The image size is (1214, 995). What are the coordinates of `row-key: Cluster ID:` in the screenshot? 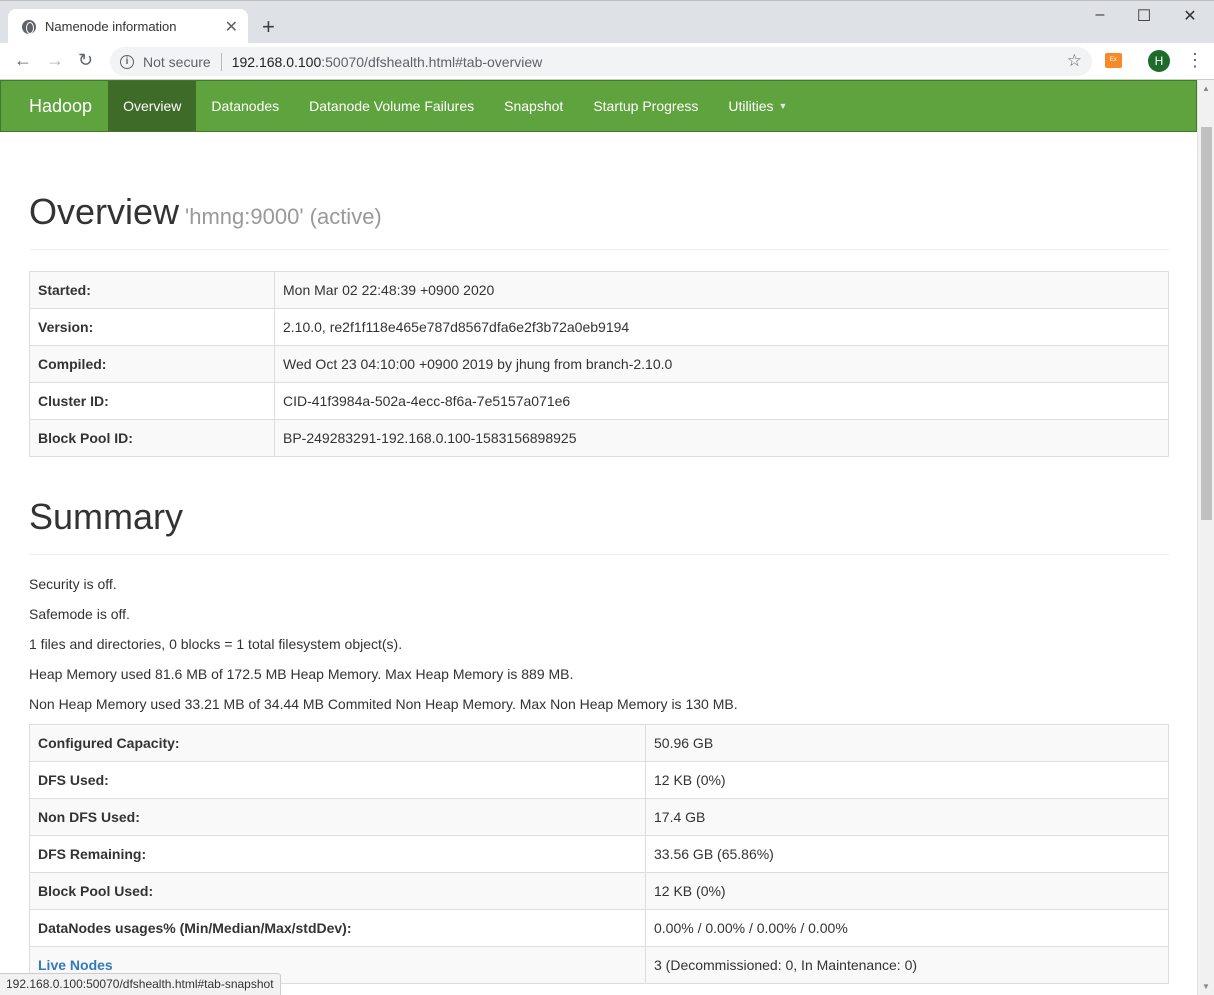 It's located at (152, 401).